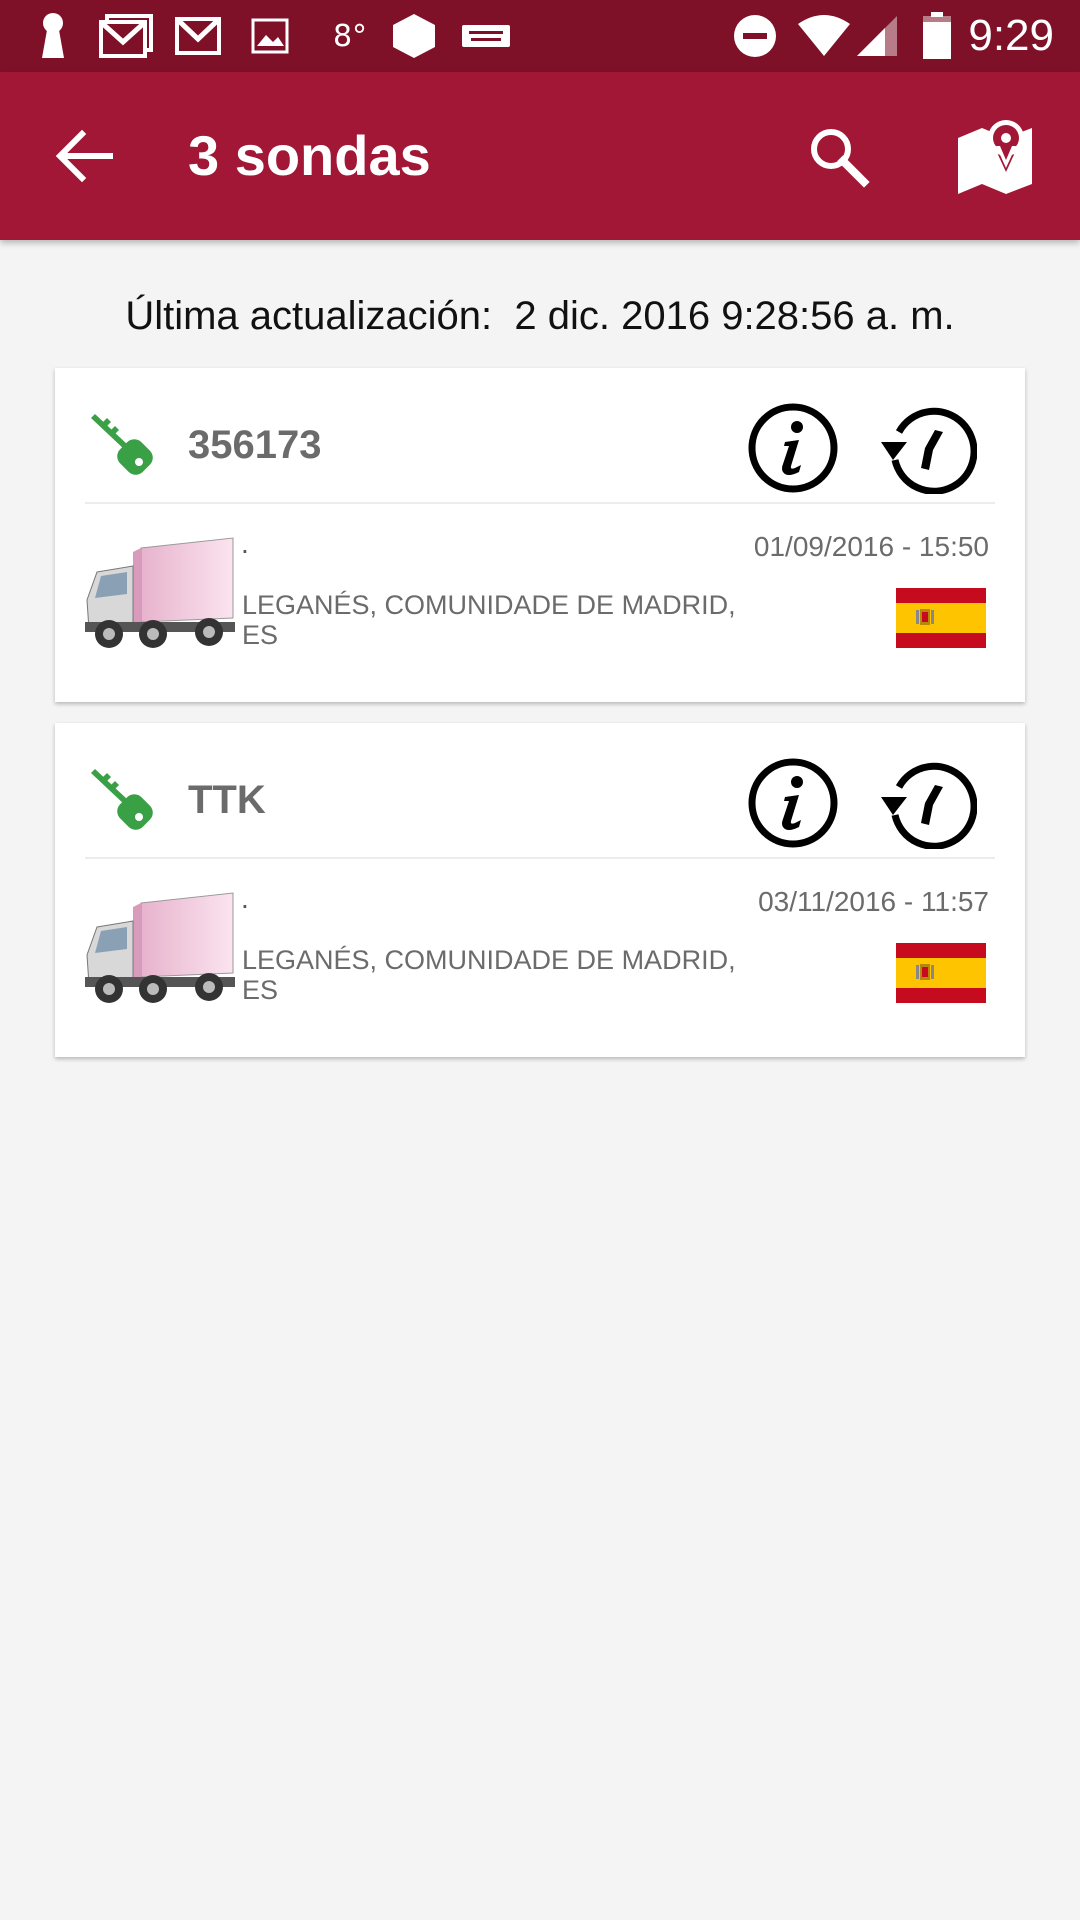 The image size is (1080, 1920). I want to click on battery-icon, so click(937, 36).